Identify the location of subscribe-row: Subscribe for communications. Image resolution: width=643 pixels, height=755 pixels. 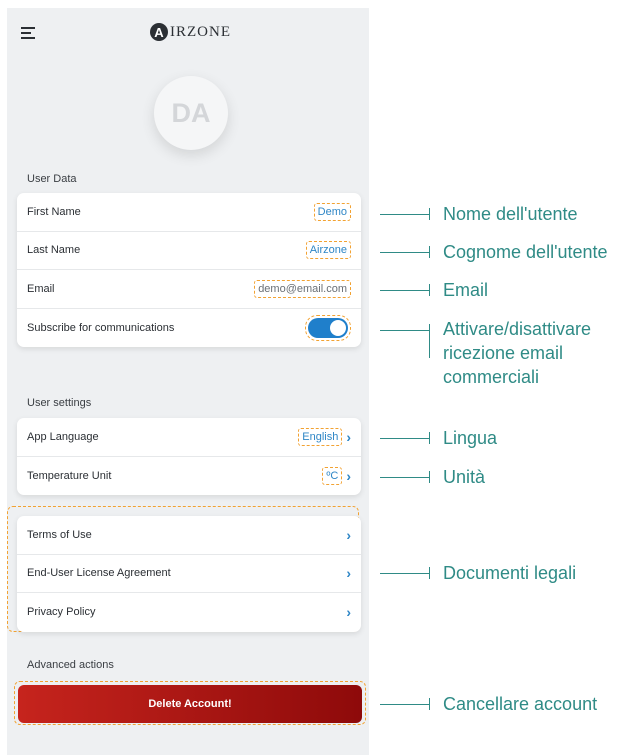
(189, 328).